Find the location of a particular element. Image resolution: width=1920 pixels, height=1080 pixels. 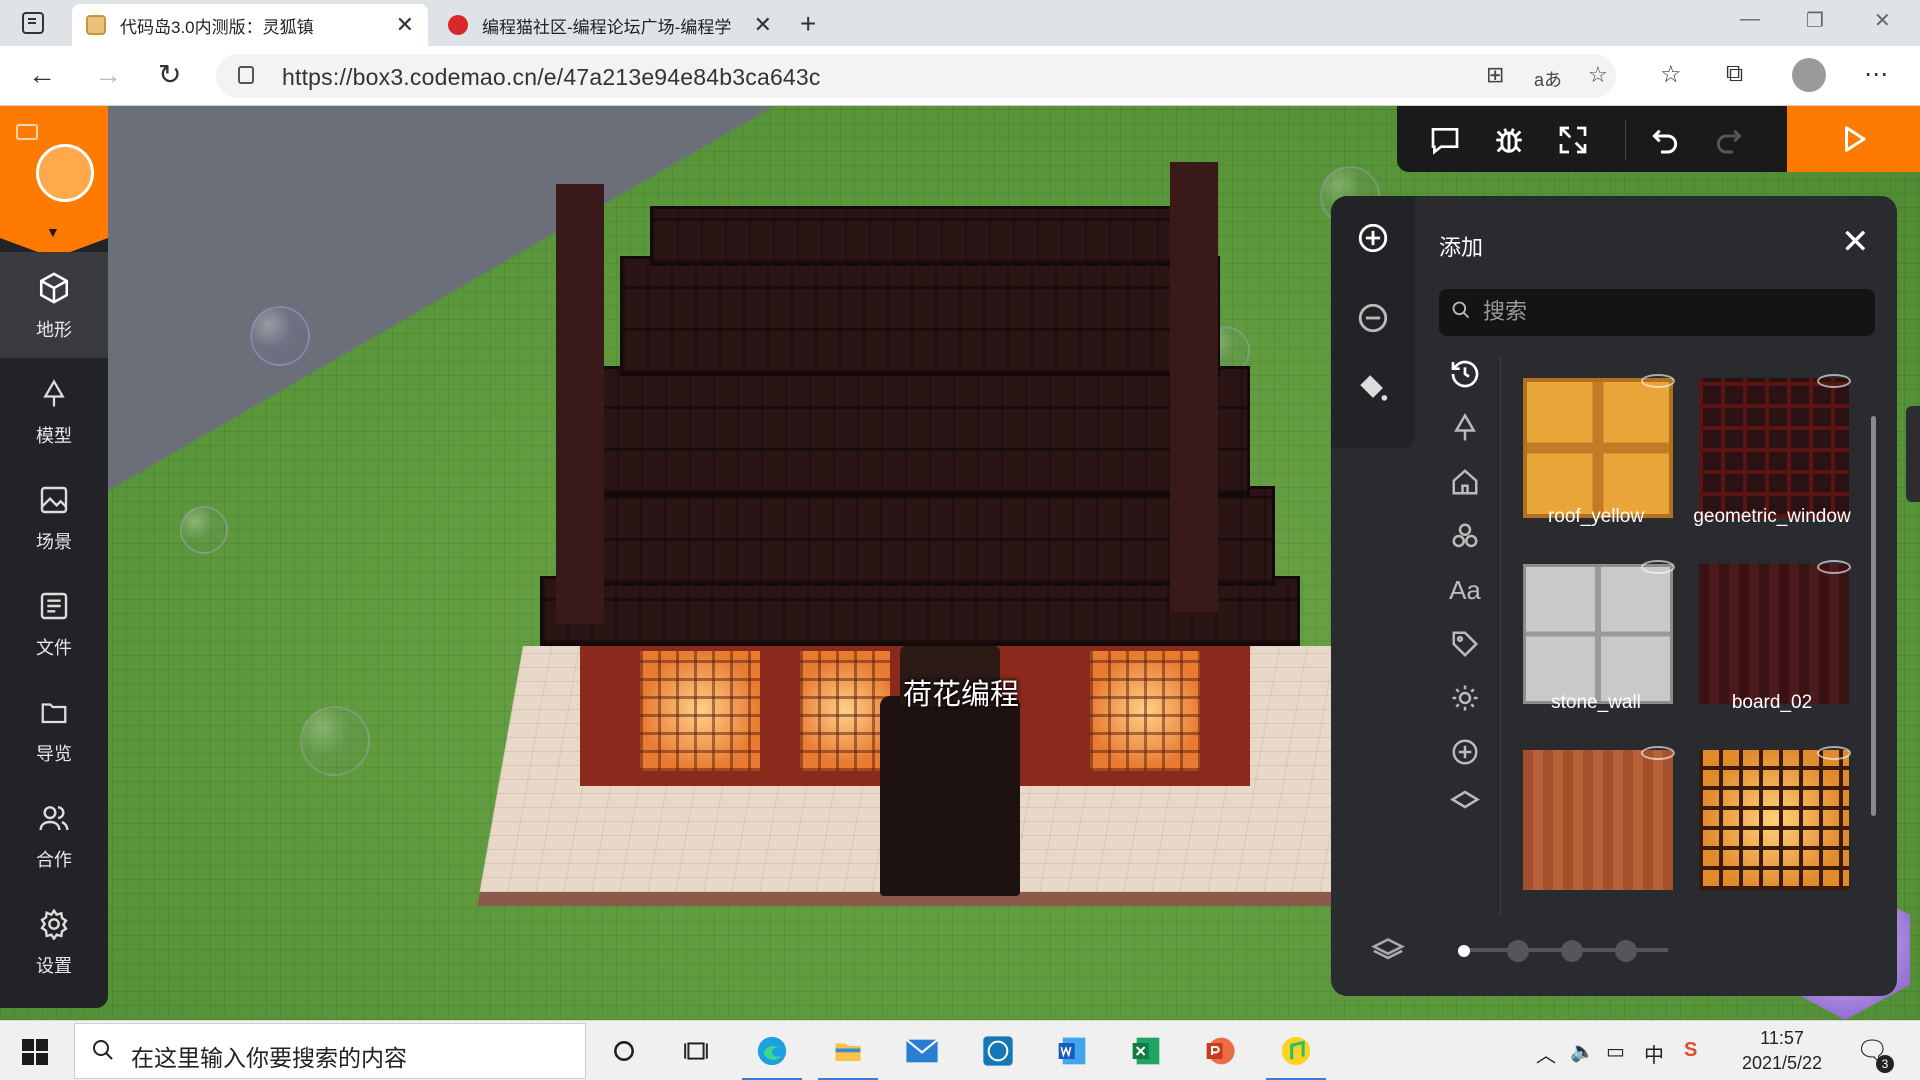

bubble-effect is located at coordinates (204, 530).